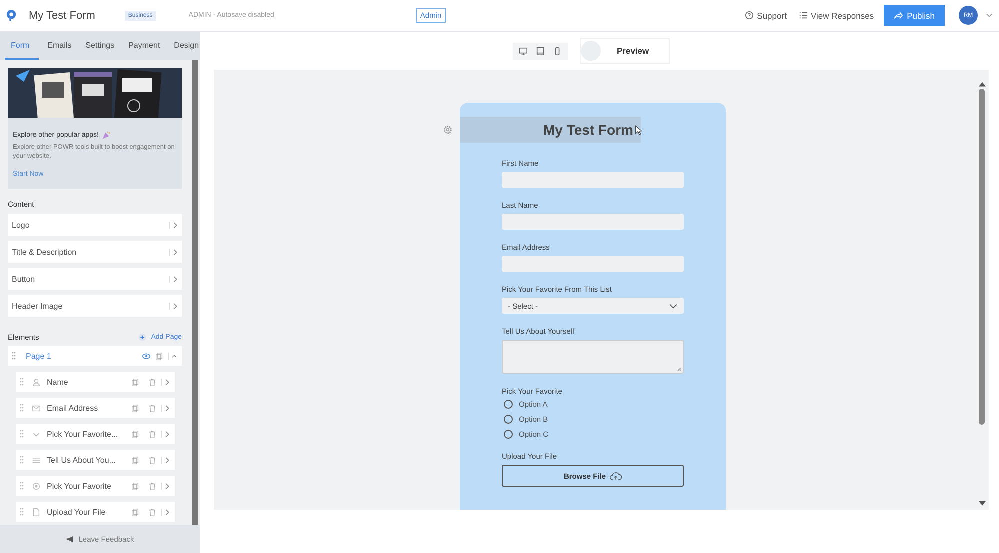  What do you see at coordinates (145, 46) in the screenshot?
I see `sidebar-tab: Payment` at bounding box center [145, 46].